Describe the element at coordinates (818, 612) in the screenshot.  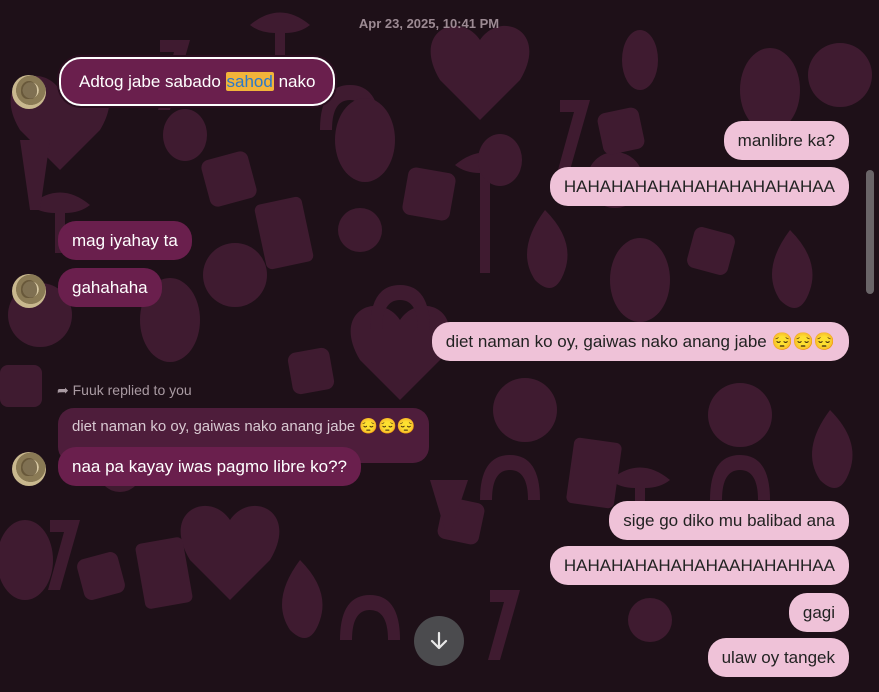
I see `outgoing-message: gagi` at that location.